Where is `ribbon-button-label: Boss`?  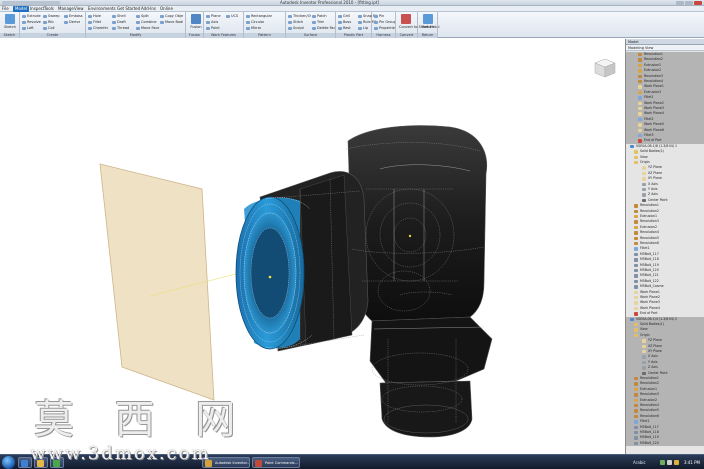
ribbon-button-label: Boss is located at coordinates (347, 22).